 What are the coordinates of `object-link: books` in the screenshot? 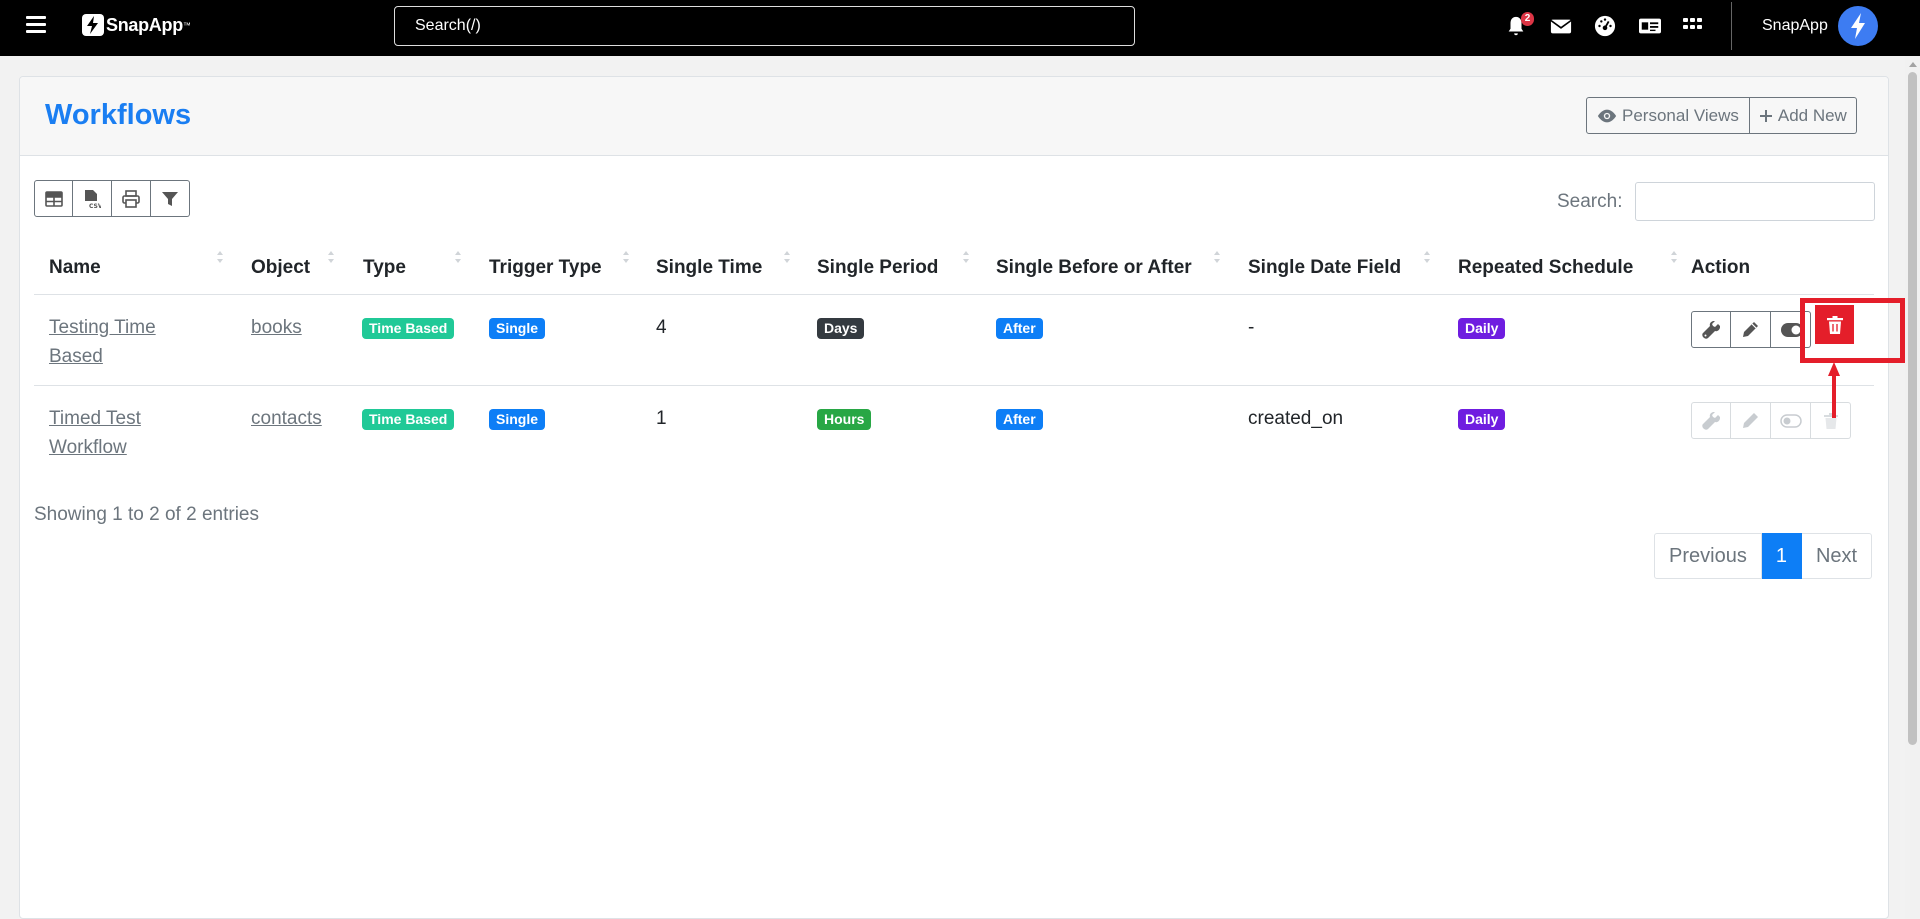 It's located at (276, 327).